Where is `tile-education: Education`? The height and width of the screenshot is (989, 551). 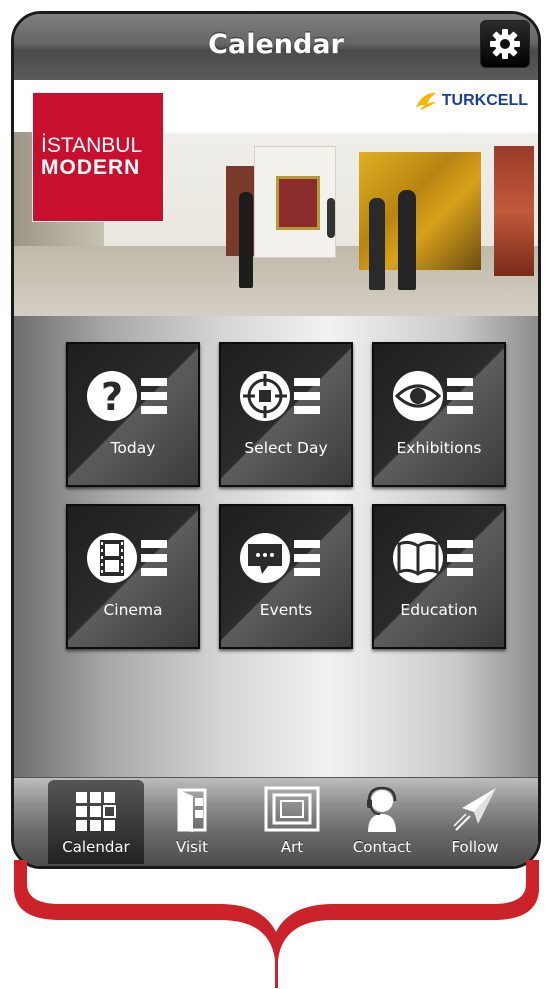
tile-education: Education is located at coordinates (439, 576).